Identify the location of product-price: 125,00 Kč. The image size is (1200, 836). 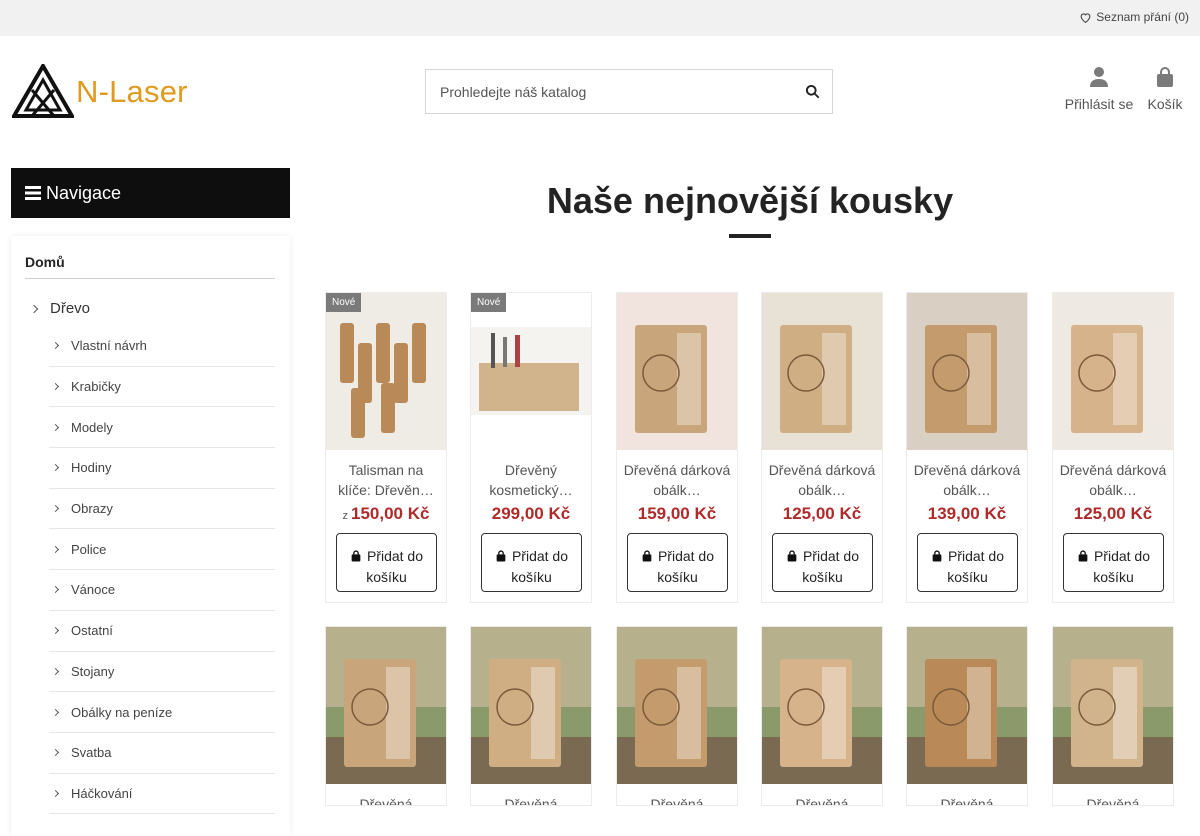
(1113, 514).